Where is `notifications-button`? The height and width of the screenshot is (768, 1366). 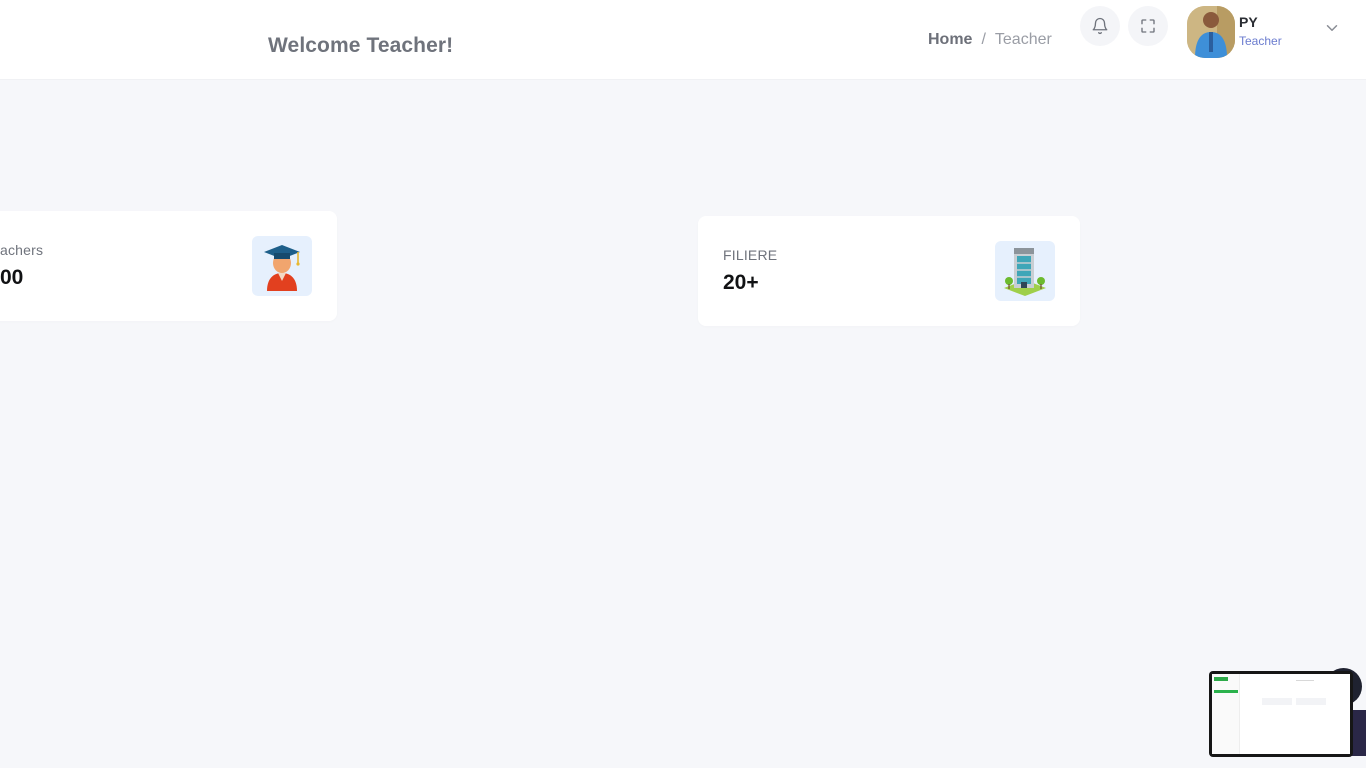
notifications-button is located at coordinates (1100, 26).